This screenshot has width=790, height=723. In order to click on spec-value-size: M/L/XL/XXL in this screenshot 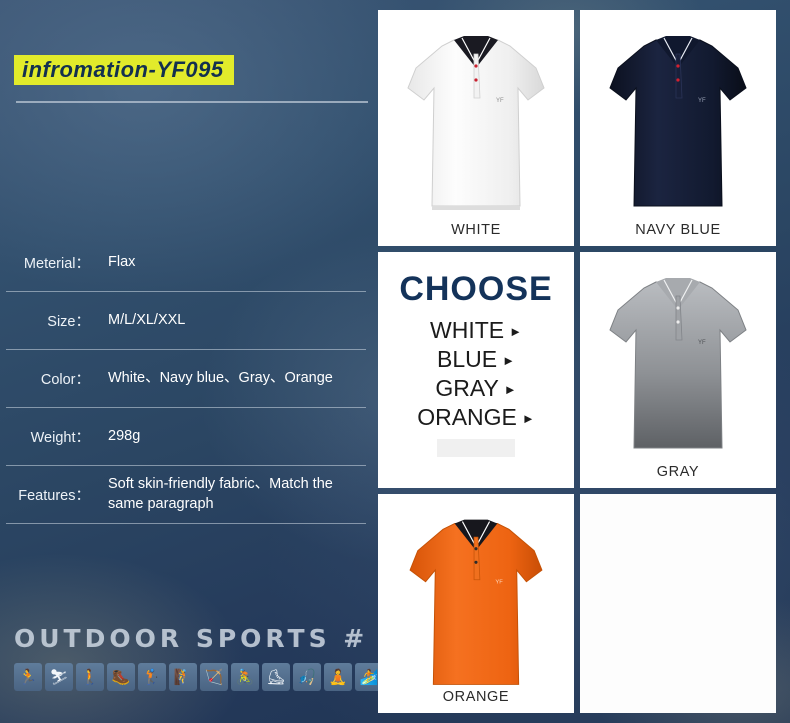, I will do `click(147, 319)`.